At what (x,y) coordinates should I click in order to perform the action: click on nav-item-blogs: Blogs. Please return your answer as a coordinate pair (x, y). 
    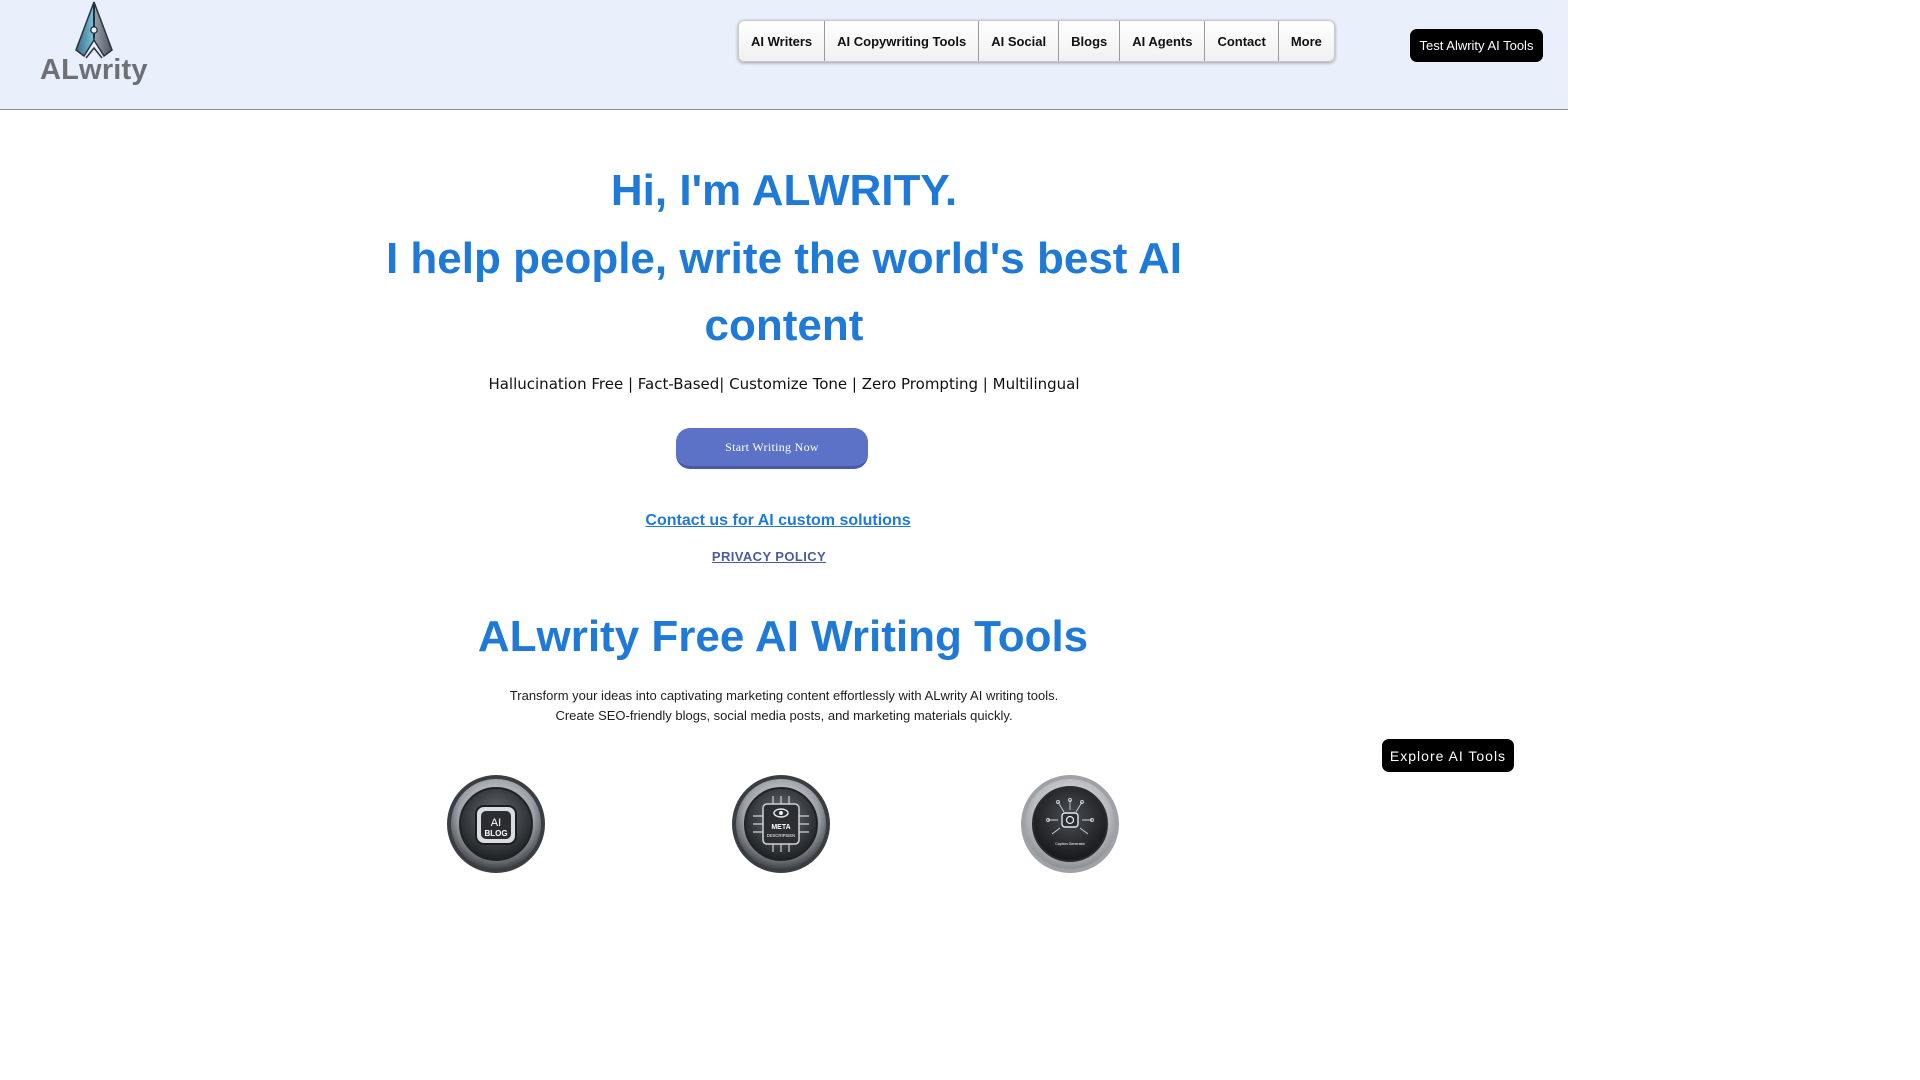
    Looking at the image, I should click on (1090, 41).